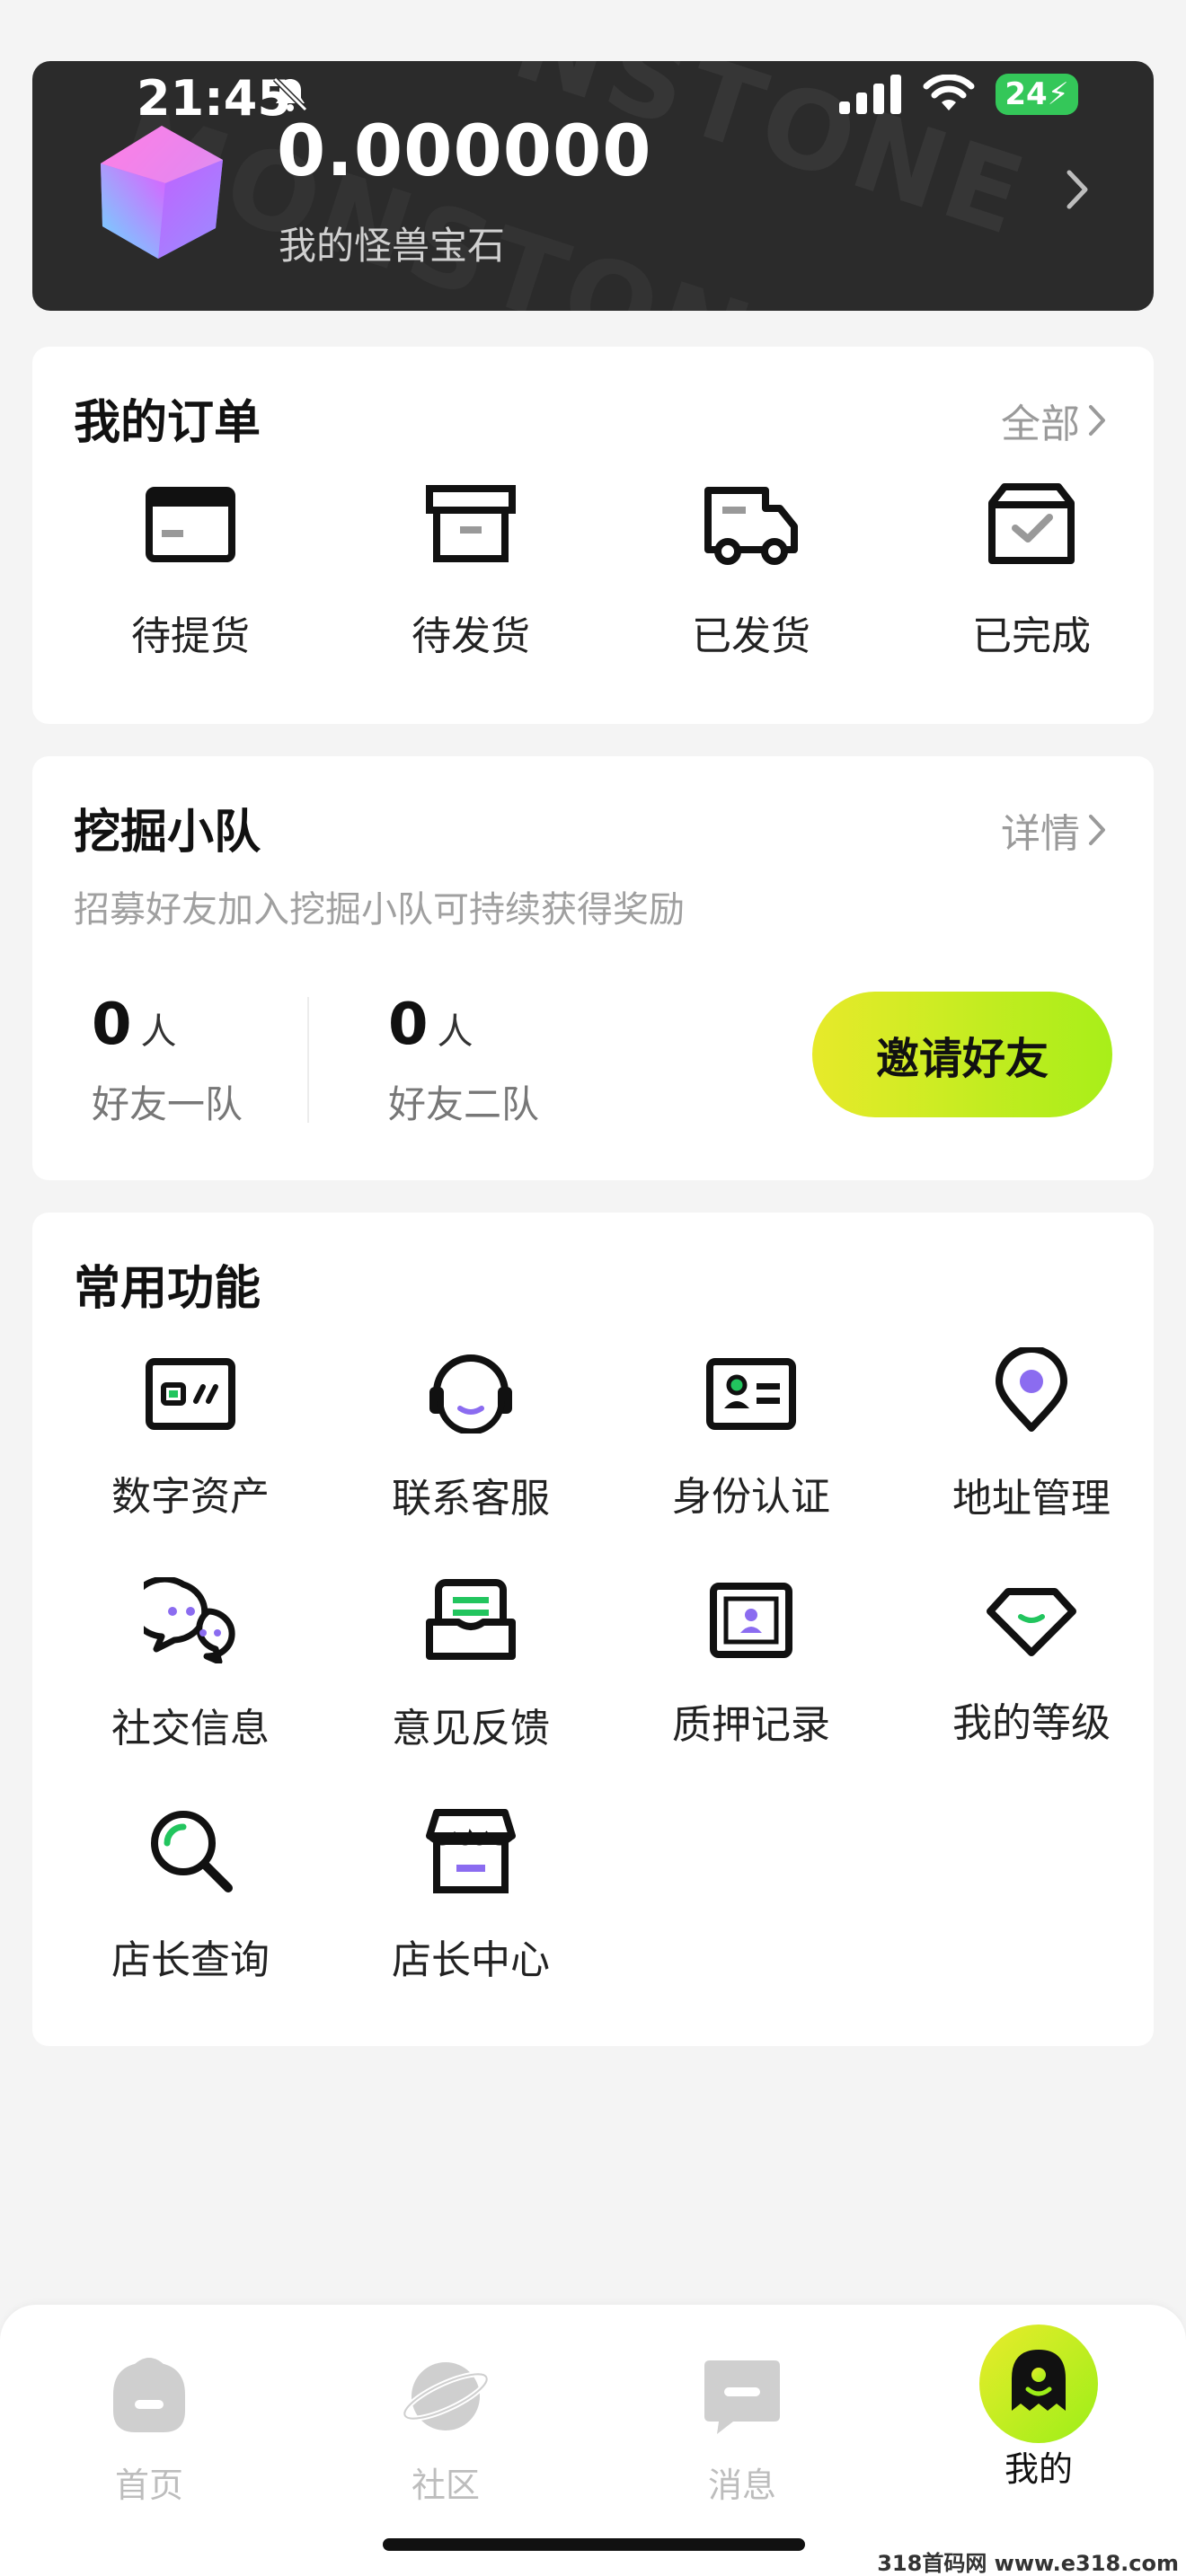  Describe the element at coordinates (190, 1665) in the screenshot. I see `func-social-info: 社交信息` at that location.